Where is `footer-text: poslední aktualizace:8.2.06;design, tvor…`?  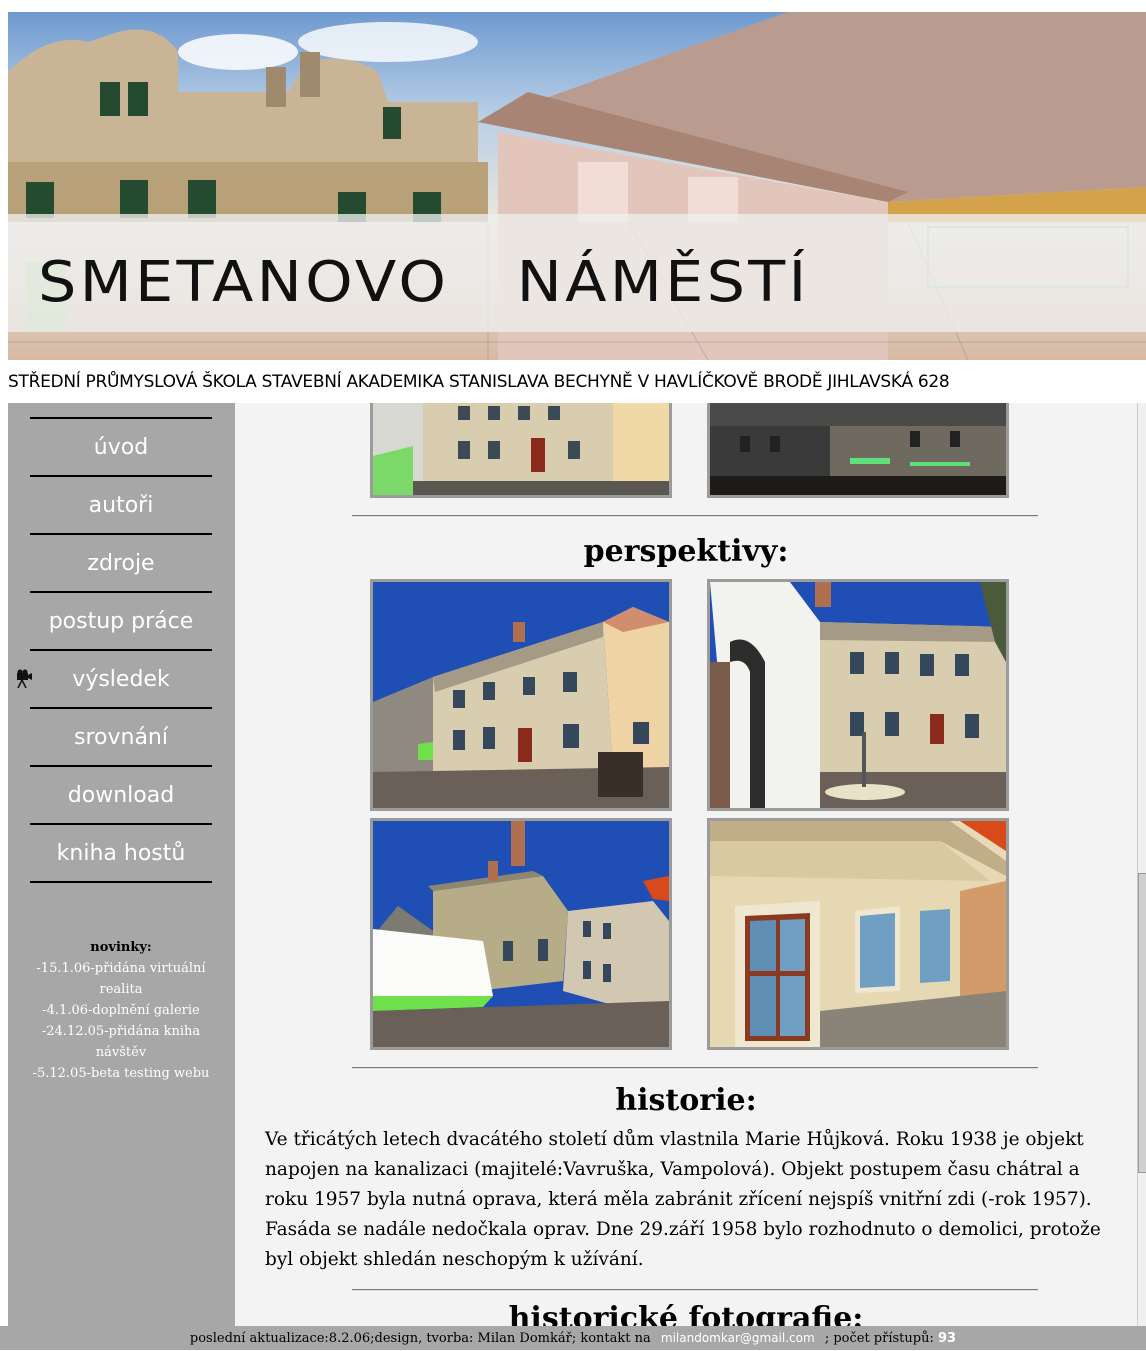
footer-text: poslední aktualizace:8.2.06;design, tvor… is located at coordinates (420, 1338).